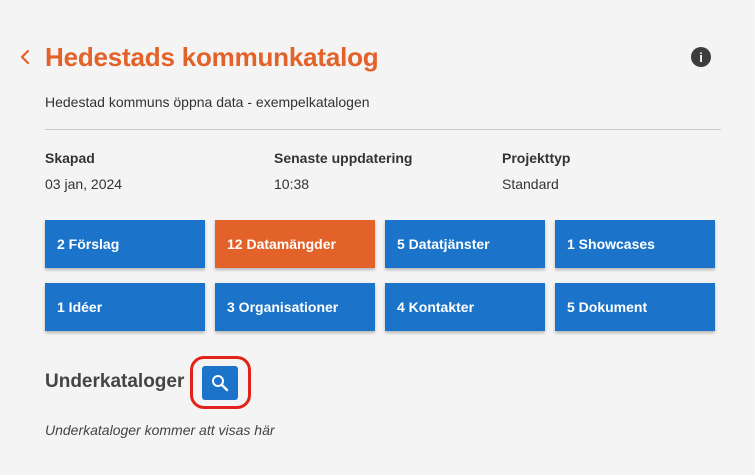 Image resolution: width=755 pixels, height=475 pixels. I want to click on chevron-left-icon, so click(25, 57).